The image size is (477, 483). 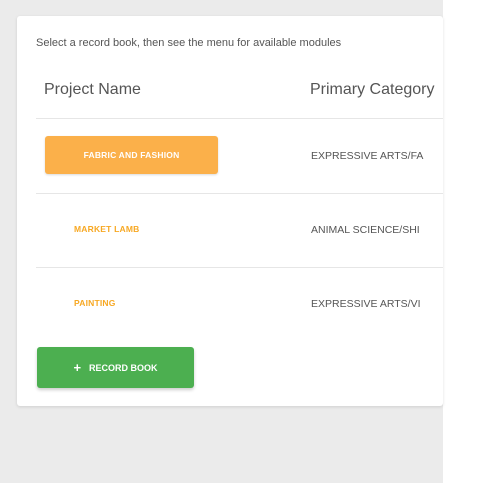 What do you see at coordinates (77, 367) in the screenshot?
I see `plus-icon: +` at bounding box center [77, 367].